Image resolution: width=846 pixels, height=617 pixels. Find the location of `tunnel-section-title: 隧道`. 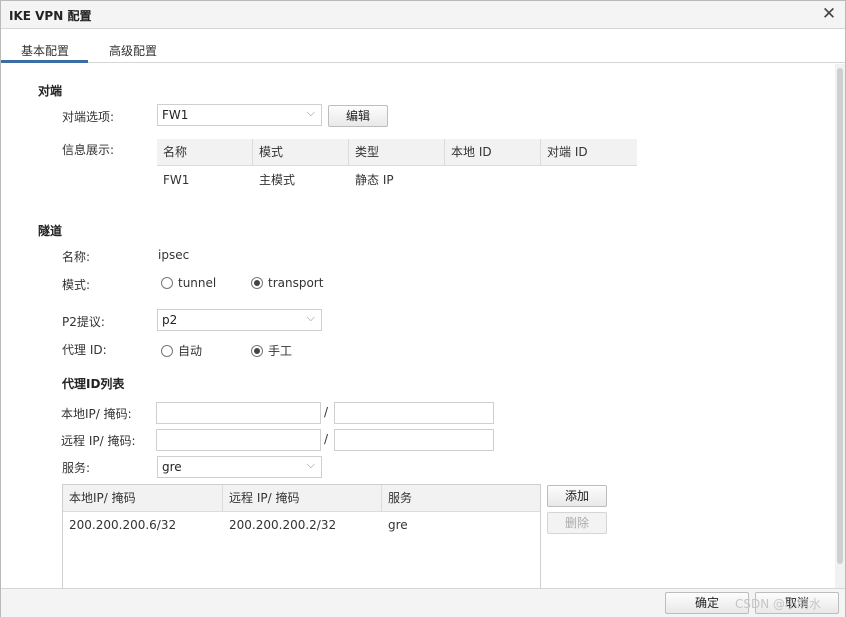

tunnel-section-title: 隧道 is located at coordinates (50, 231).